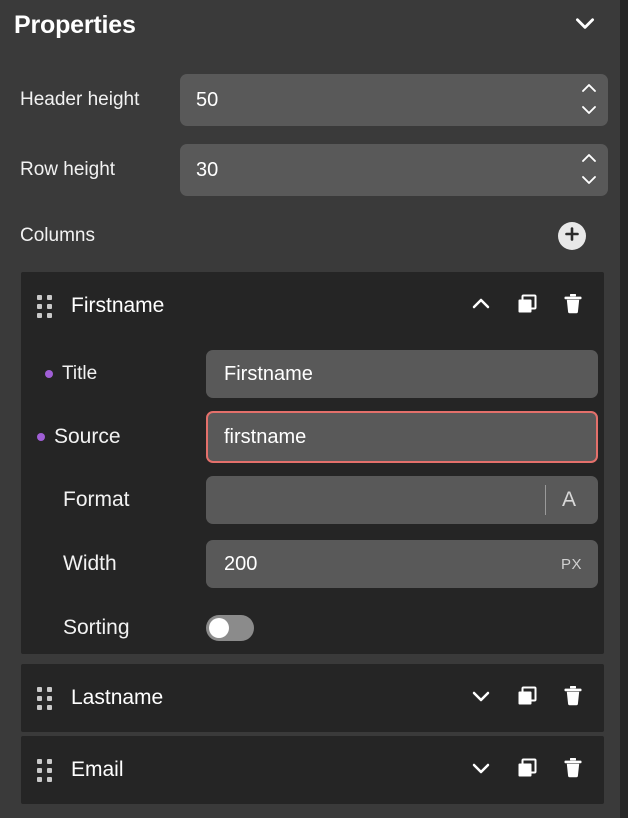 The image size is (628, 818). What do you see at coordinates (312, 306) in the screenshot?
I see `column-card-header: Firstname` at bounding box center [312, 306].